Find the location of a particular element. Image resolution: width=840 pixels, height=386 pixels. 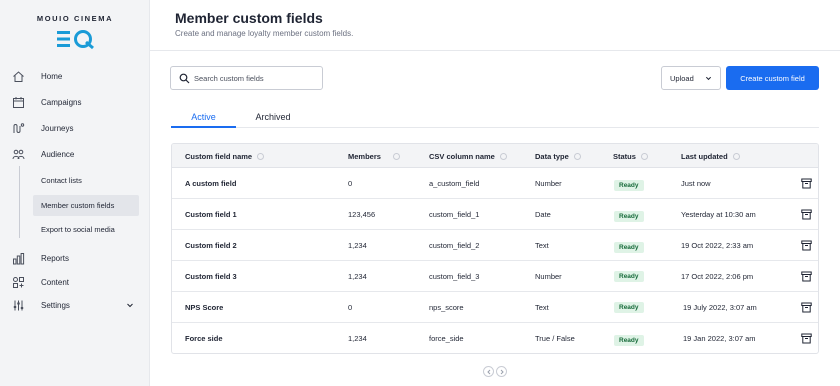

next-page-button is located at coordinates (501, 371).